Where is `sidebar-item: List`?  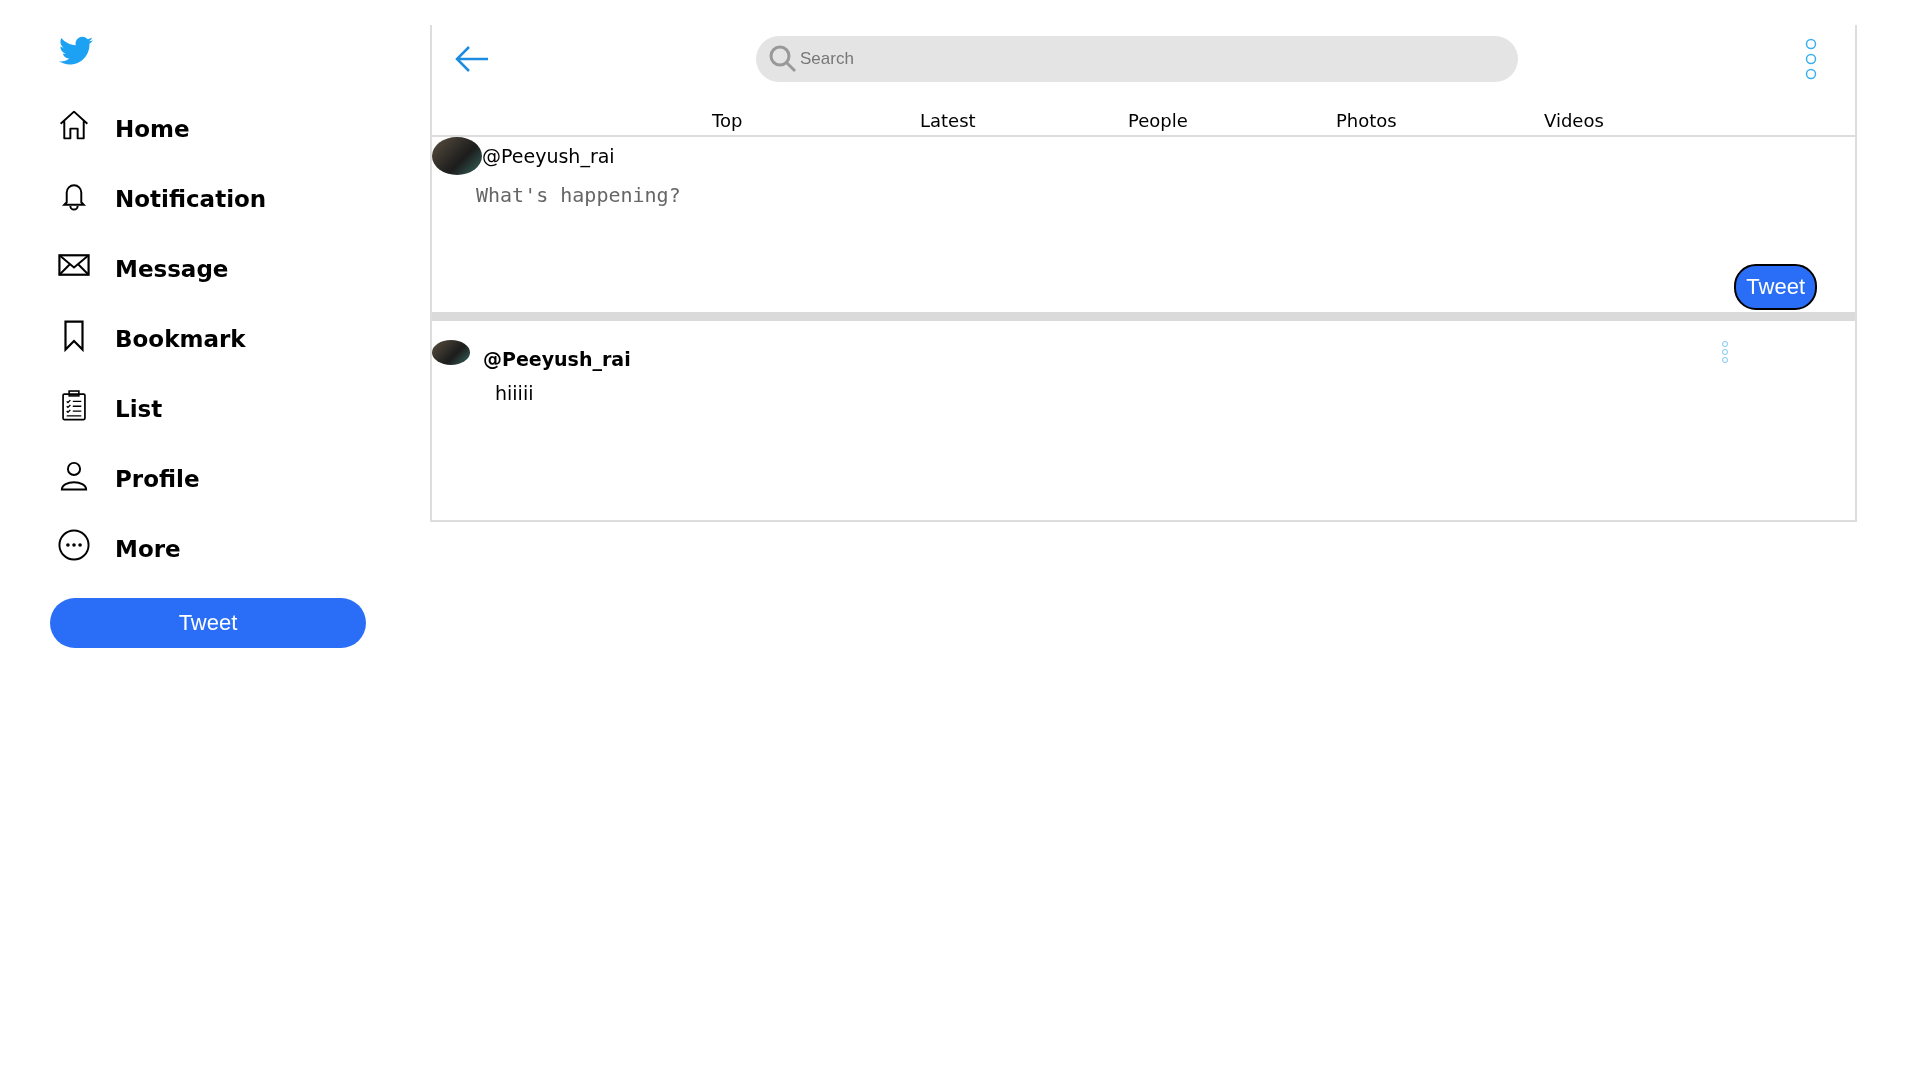 sidebar-item: List is located at coordinates (240, 409).